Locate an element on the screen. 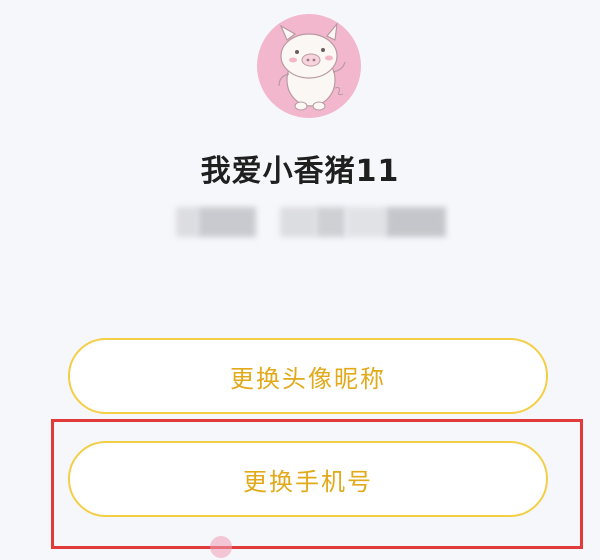  masked-account-info is located at coordinates (307, 222).